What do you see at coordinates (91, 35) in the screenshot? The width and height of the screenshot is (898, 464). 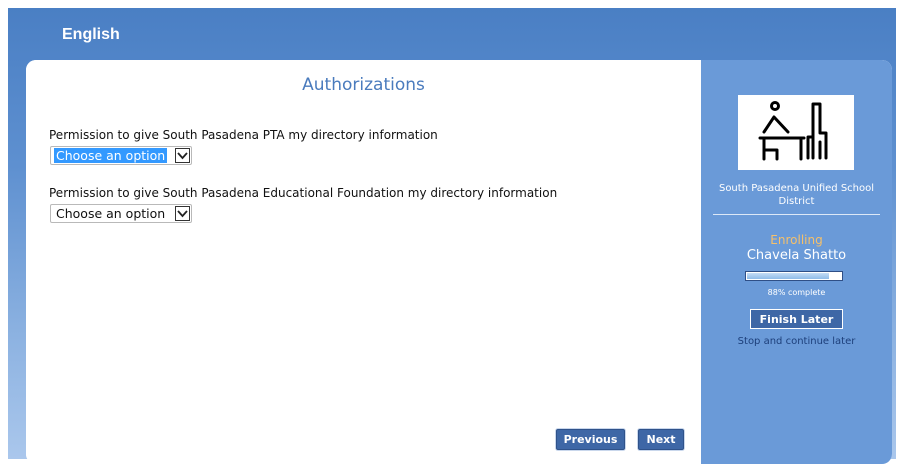 I see `language-label: English` at bounding box center [91, 35].